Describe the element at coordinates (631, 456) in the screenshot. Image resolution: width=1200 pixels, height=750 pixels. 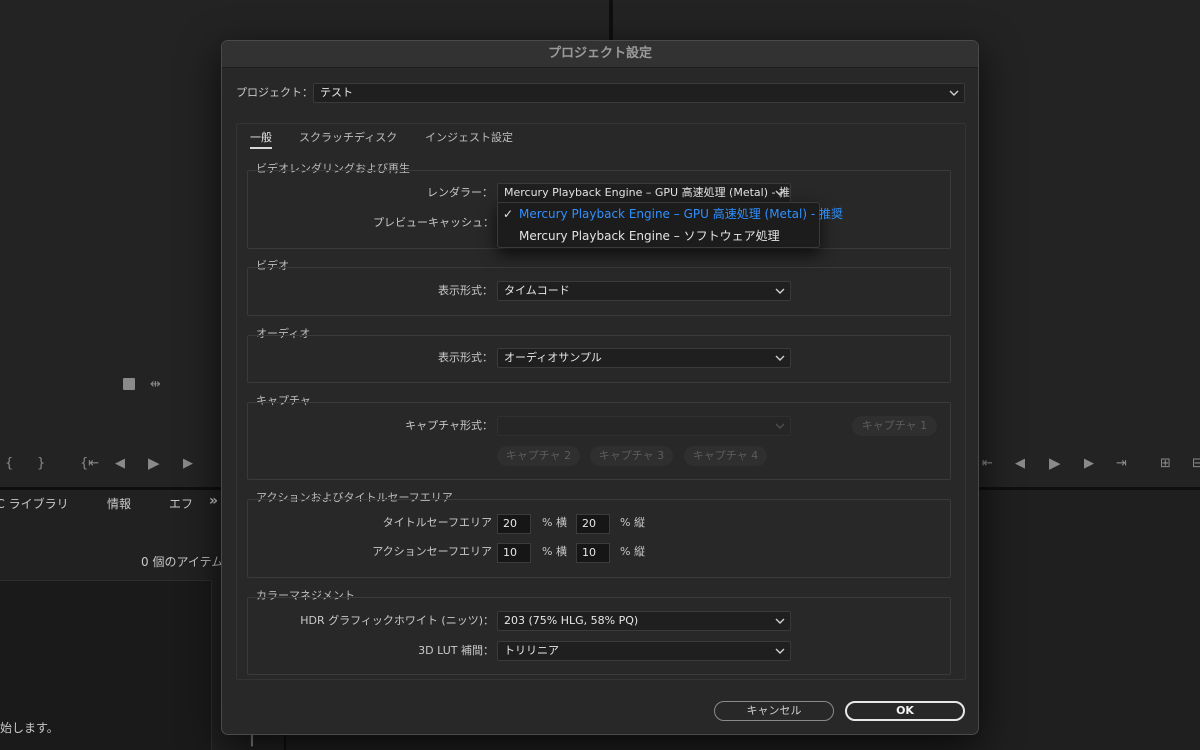
I see `capture-3-button: キャプチャ 3` at that location.